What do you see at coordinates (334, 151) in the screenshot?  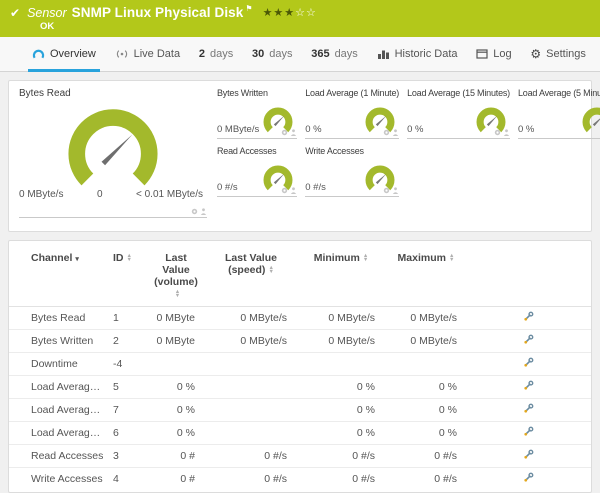 I see `small-gauge-title: Write Accesses` at bounding box center [334, 151].